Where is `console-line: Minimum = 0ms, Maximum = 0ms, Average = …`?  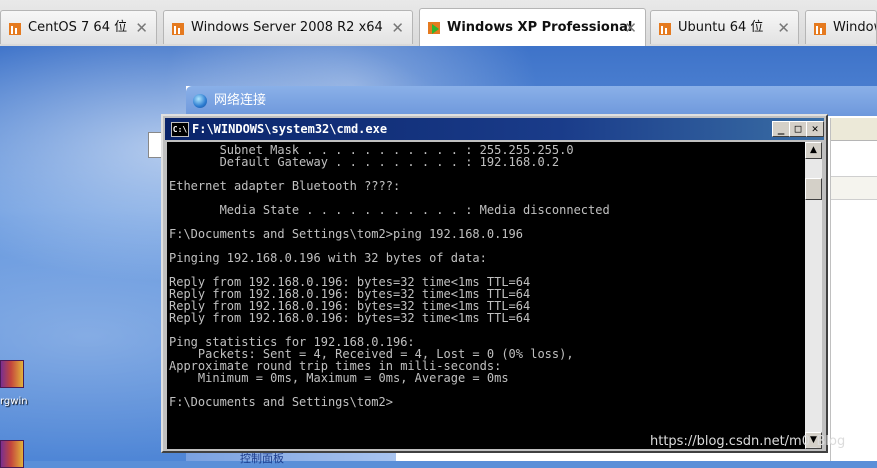
console-line: Minimum = 0ms, Maximum = 0ms, Average = … is located at coordinates (339, 378).